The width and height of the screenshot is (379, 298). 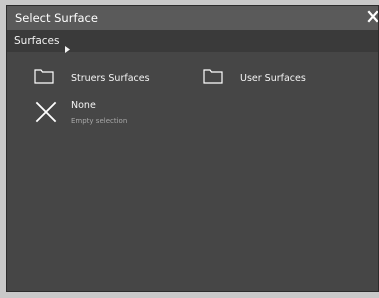 What do you see at coordinates (67, 45) in the screenshot?
I see `caret-right-icon` at bounding box center [67, 45].